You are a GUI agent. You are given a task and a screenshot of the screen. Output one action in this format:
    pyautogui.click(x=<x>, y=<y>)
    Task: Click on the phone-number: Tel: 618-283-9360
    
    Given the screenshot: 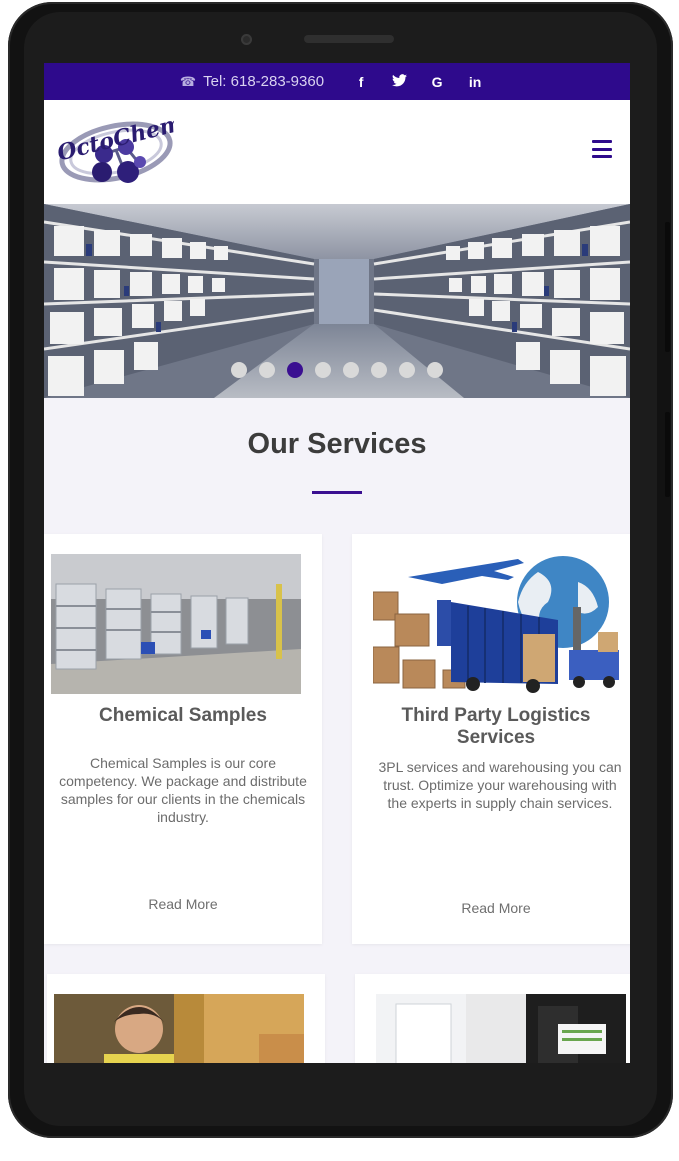 What is the action you would take?
    pyautogui.click(x=264, y=81)
    